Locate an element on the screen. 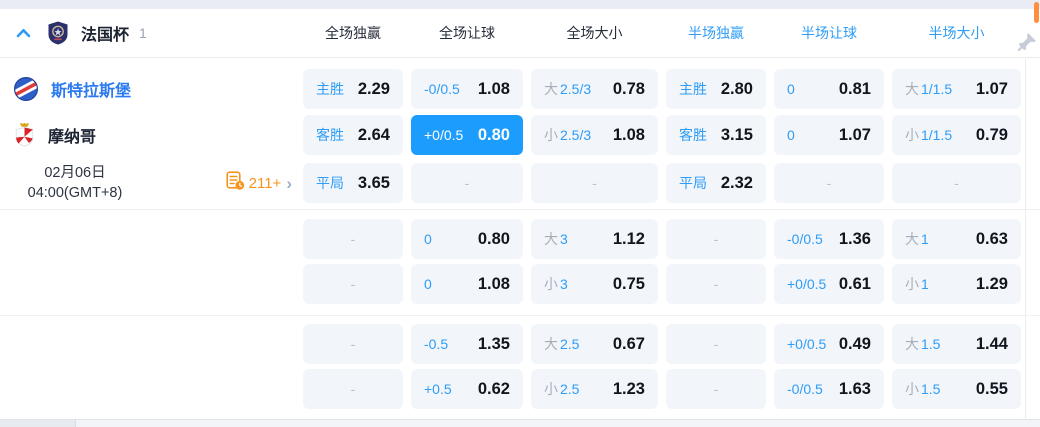  odds-cell-htou-under: 小 1.5 0.55 is located at coordinates (956, 389).